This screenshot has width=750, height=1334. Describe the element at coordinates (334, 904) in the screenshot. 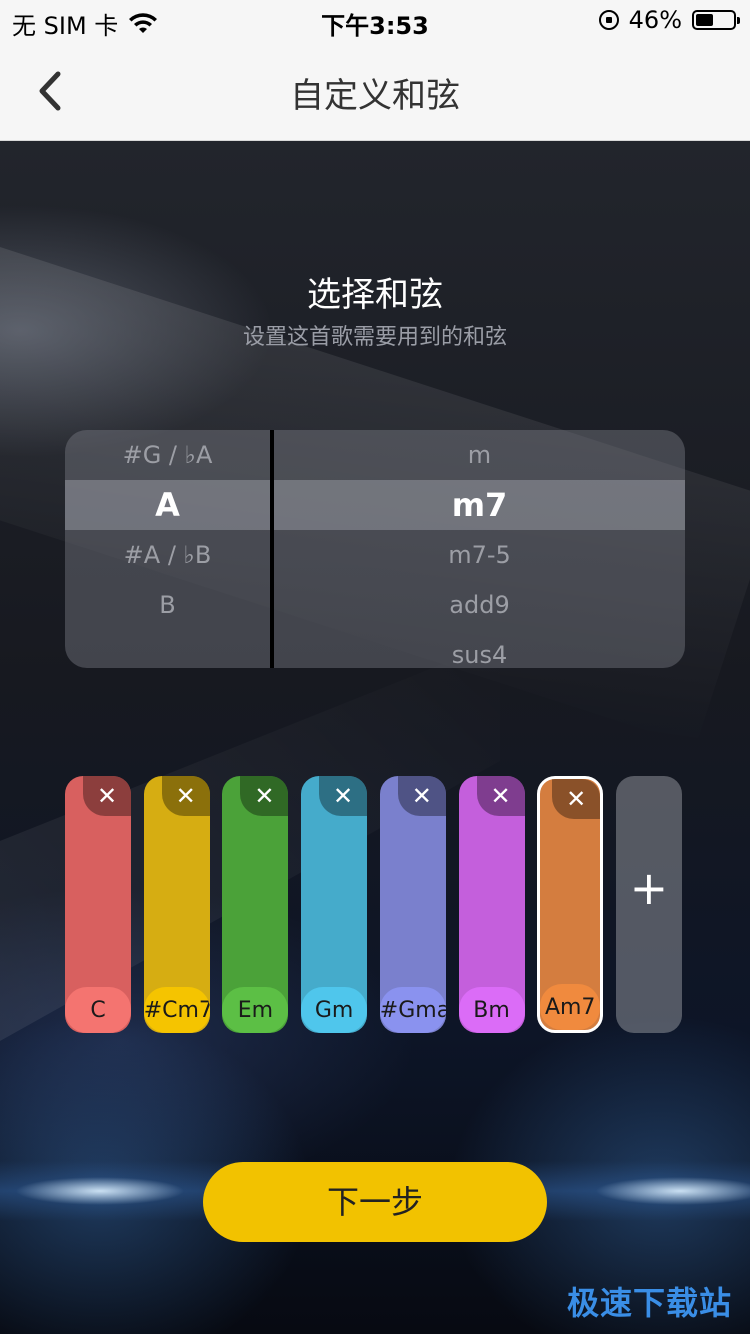

I see `chord-card: ✕ Gm` at that location.